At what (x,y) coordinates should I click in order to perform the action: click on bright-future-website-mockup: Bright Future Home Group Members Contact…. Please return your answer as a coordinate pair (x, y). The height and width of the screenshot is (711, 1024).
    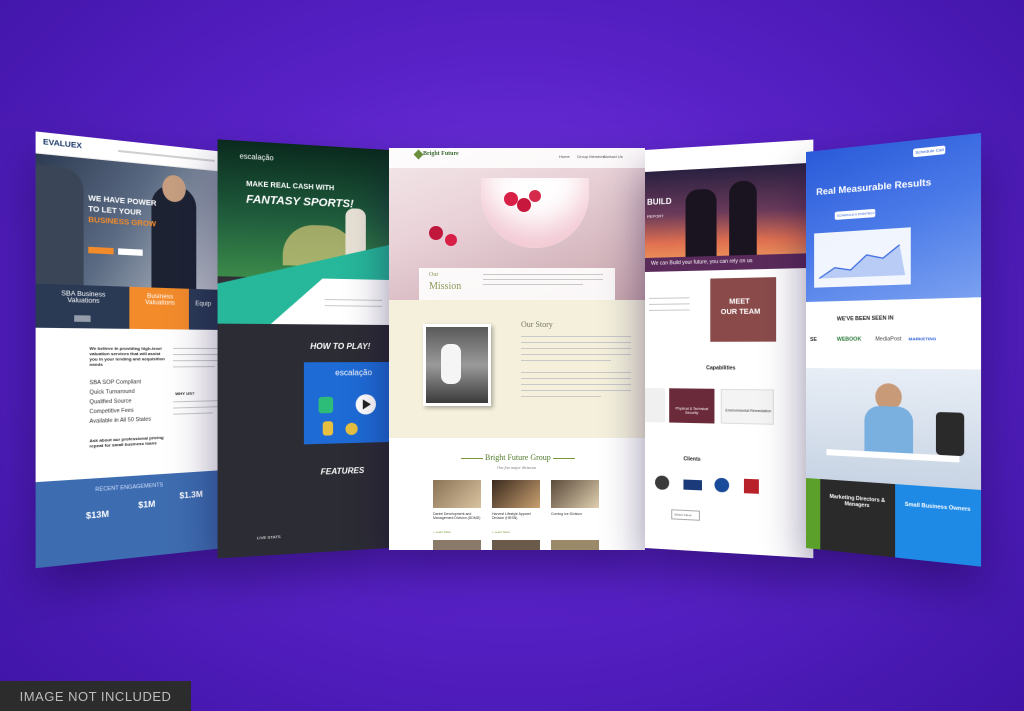
    Looking at the image, I should click on (517, 349).